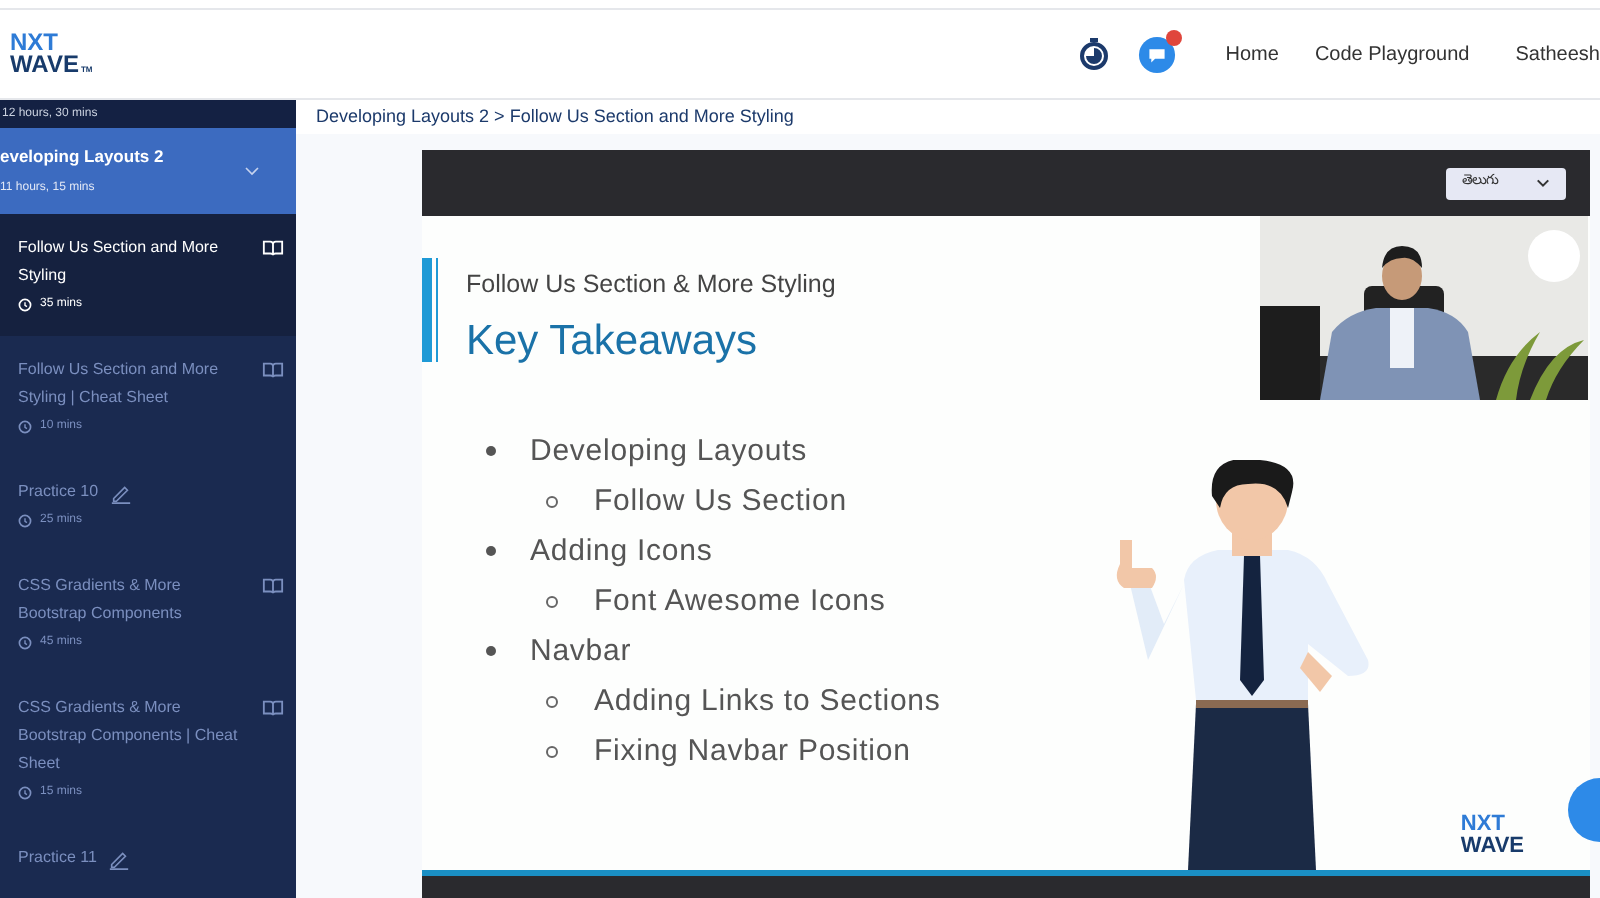 Image resolution: width=1600 pixels, height=898 pixels. I want to click on slide-title: Key Takeaways, so click(613, 341).